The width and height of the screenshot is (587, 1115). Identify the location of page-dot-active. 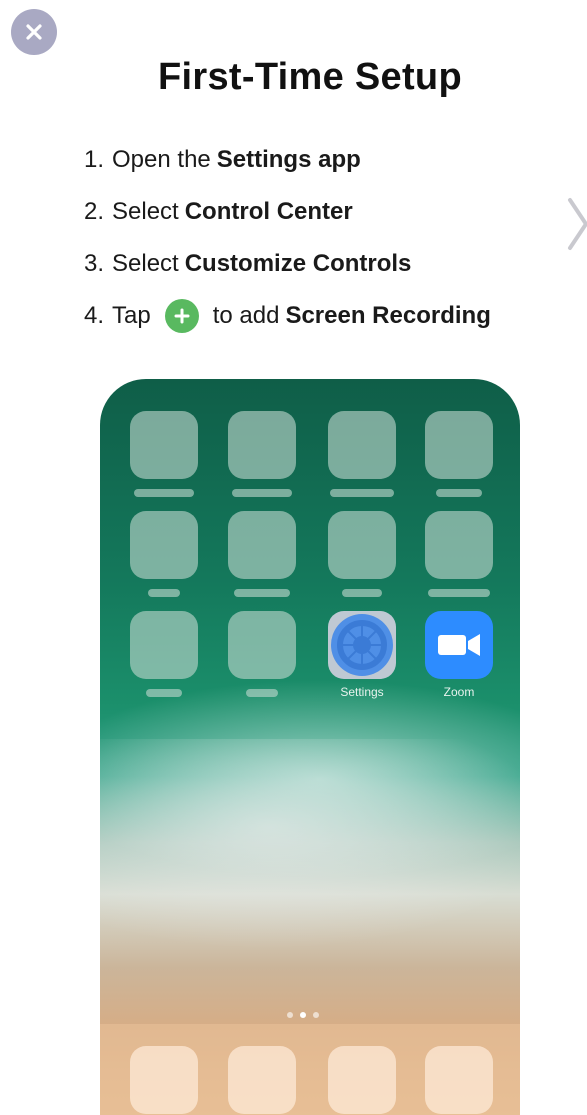
(303, 1015).